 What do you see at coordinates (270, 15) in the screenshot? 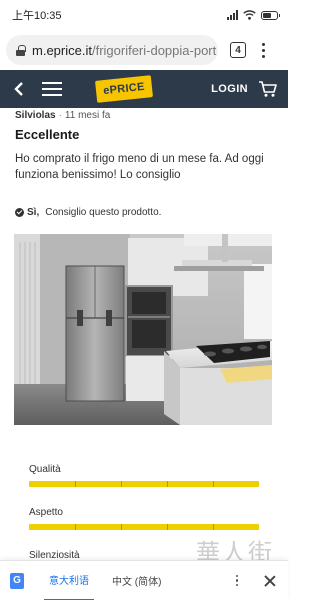
I see `battery-icon` at bounding box center [270, 15].